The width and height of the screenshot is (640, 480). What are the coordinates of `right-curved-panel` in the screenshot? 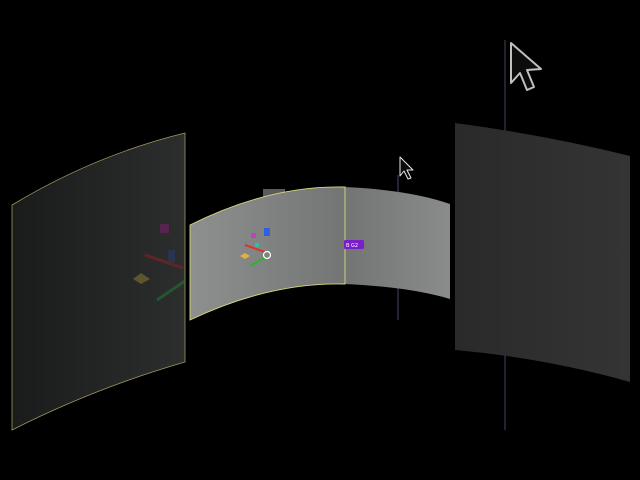 It's located at (542, 252).